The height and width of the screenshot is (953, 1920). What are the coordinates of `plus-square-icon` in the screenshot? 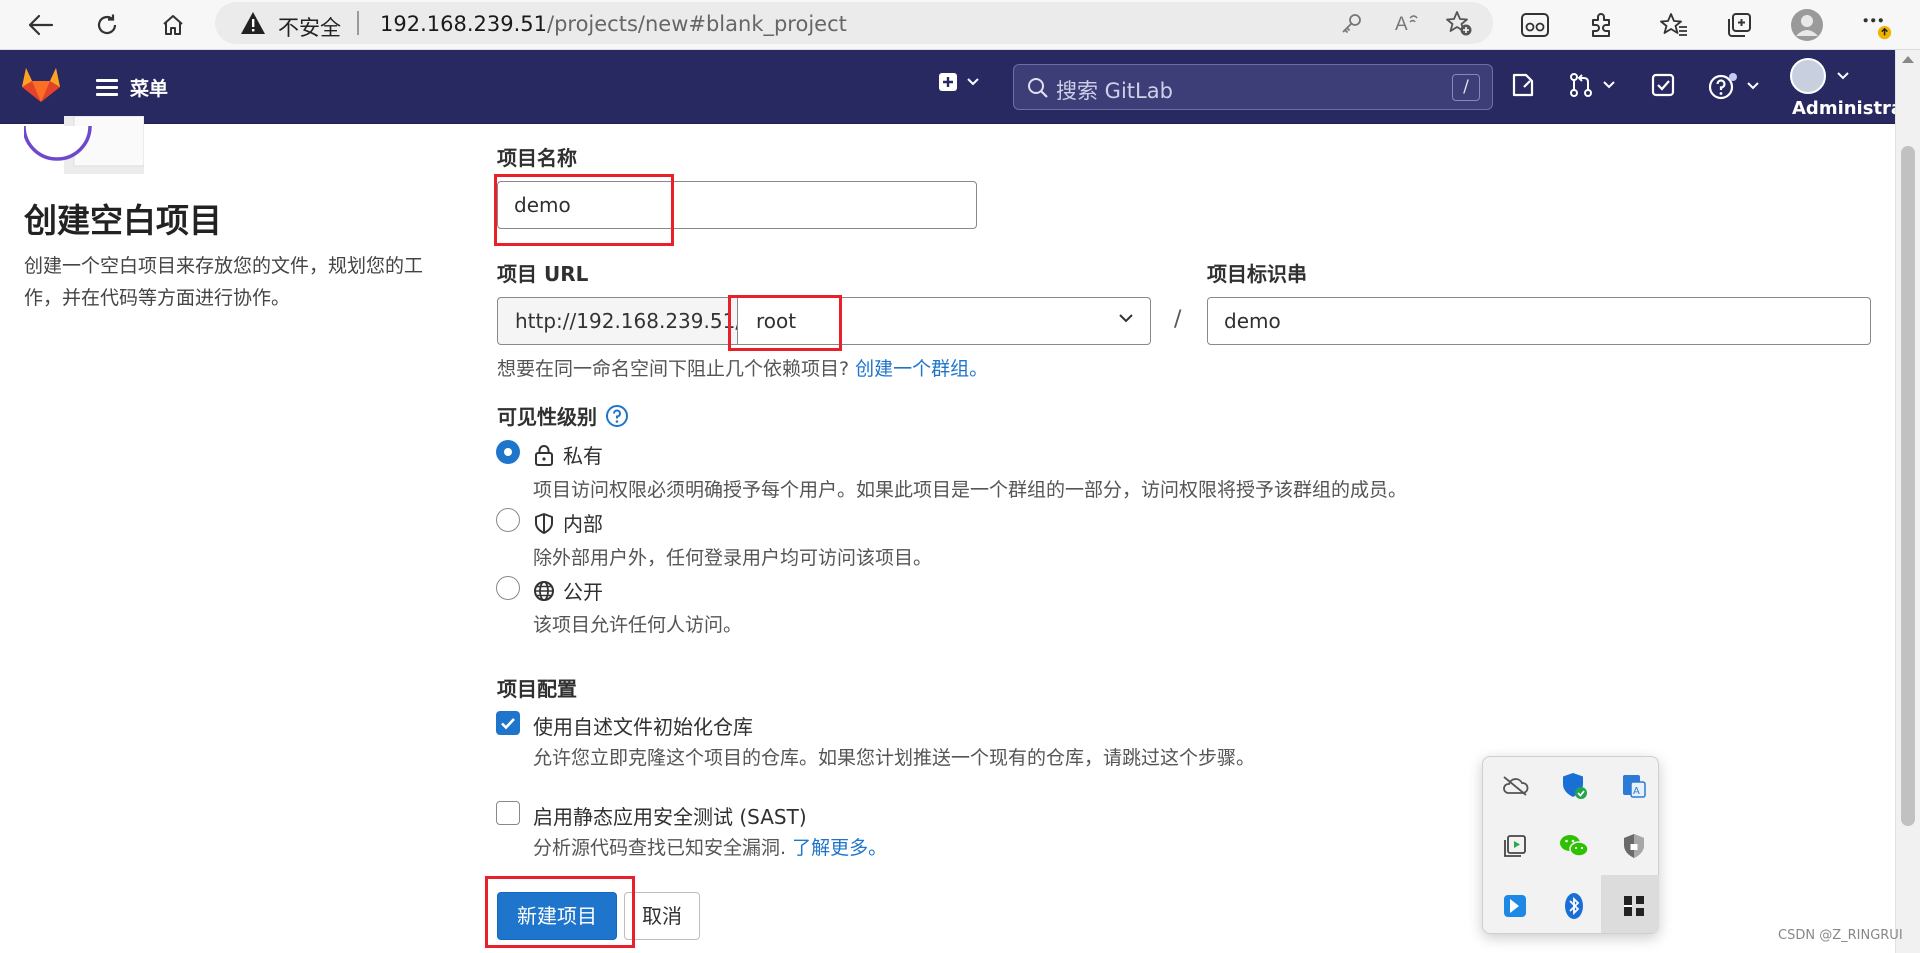 It's located at (948, 82).